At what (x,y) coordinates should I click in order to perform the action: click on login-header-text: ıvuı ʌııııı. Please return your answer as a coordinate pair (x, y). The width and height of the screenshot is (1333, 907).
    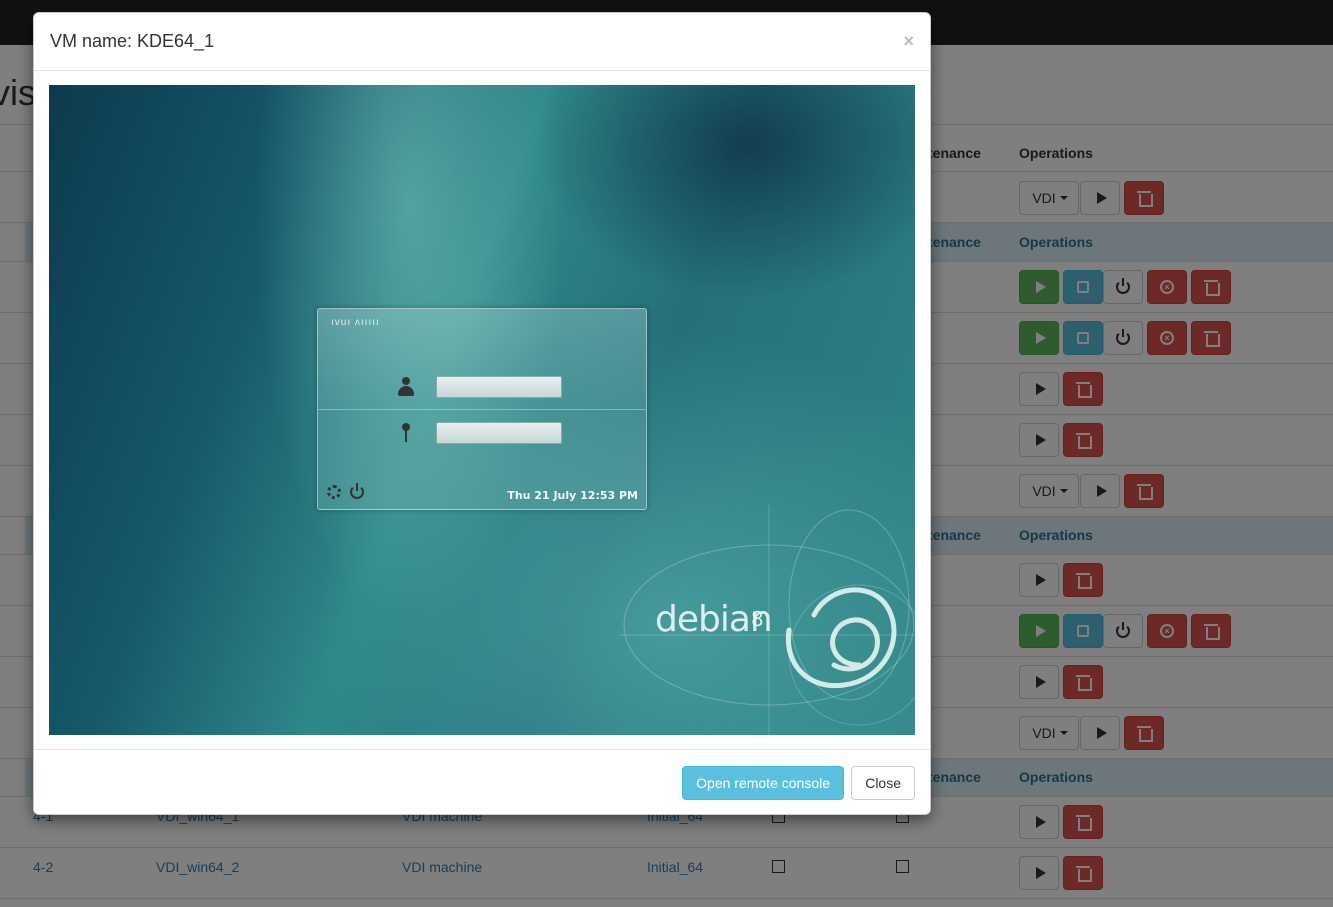
    Looking at the image, I should click on (355, 322).